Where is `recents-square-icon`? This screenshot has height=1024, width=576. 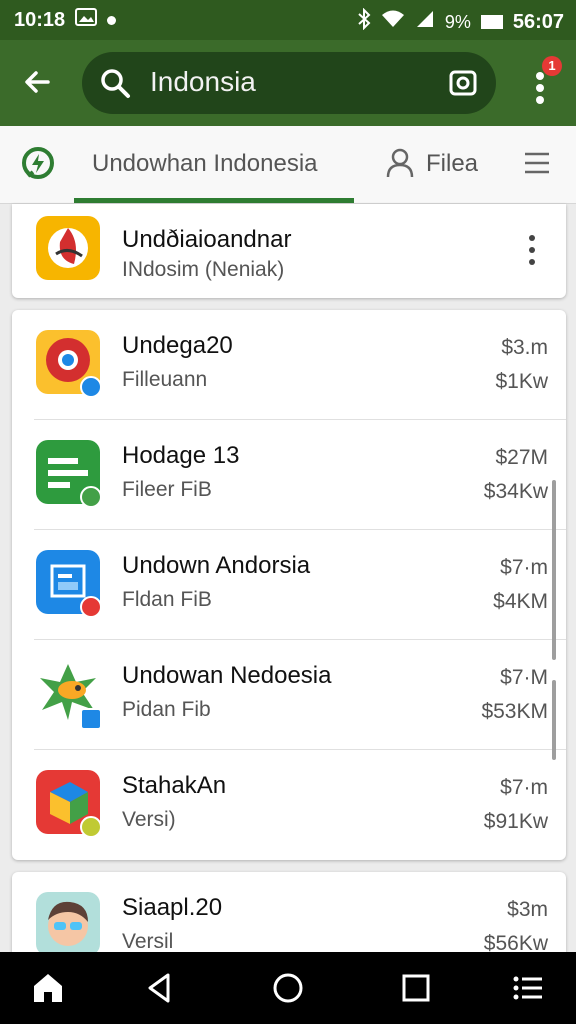 recents-square-icon is located at coordinates (416, 988).